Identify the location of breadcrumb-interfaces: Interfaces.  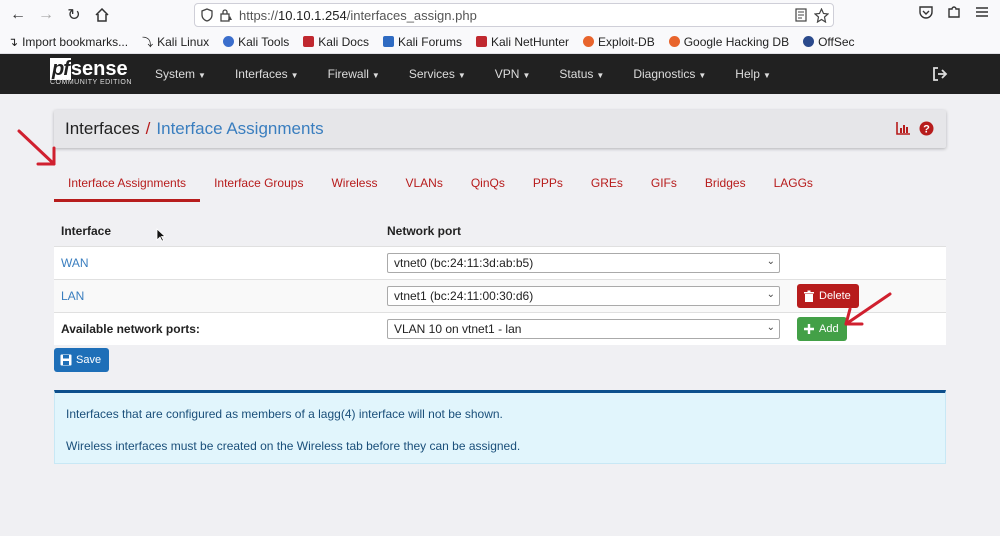
(102, 129).